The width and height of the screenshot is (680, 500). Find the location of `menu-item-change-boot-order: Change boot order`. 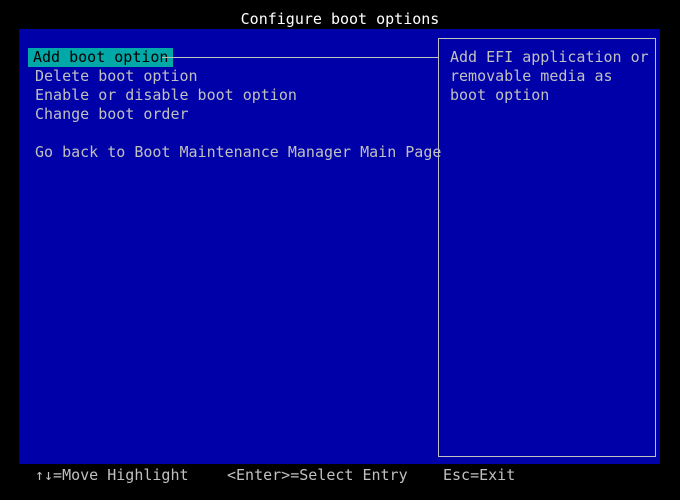

menu-item-change-boot-order: Change boot order is located at coordinates (112, 114).